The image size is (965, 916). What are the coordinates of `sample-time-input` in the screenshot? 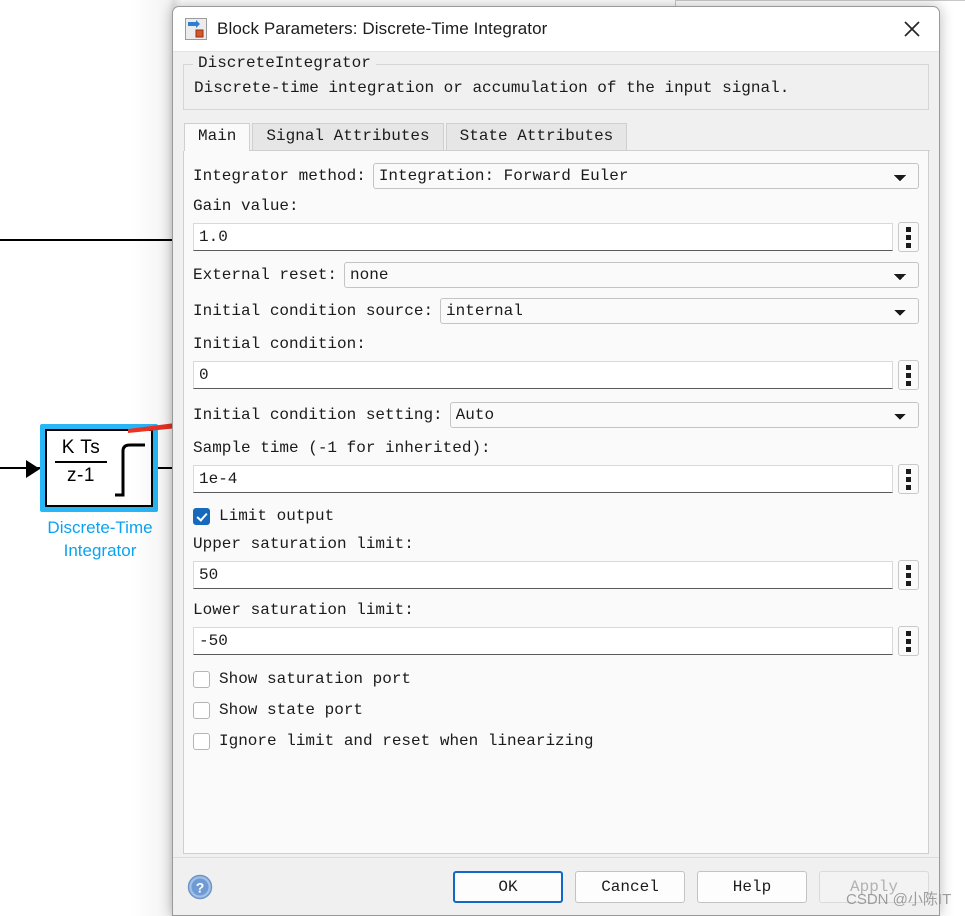 It's located at (543, 479).